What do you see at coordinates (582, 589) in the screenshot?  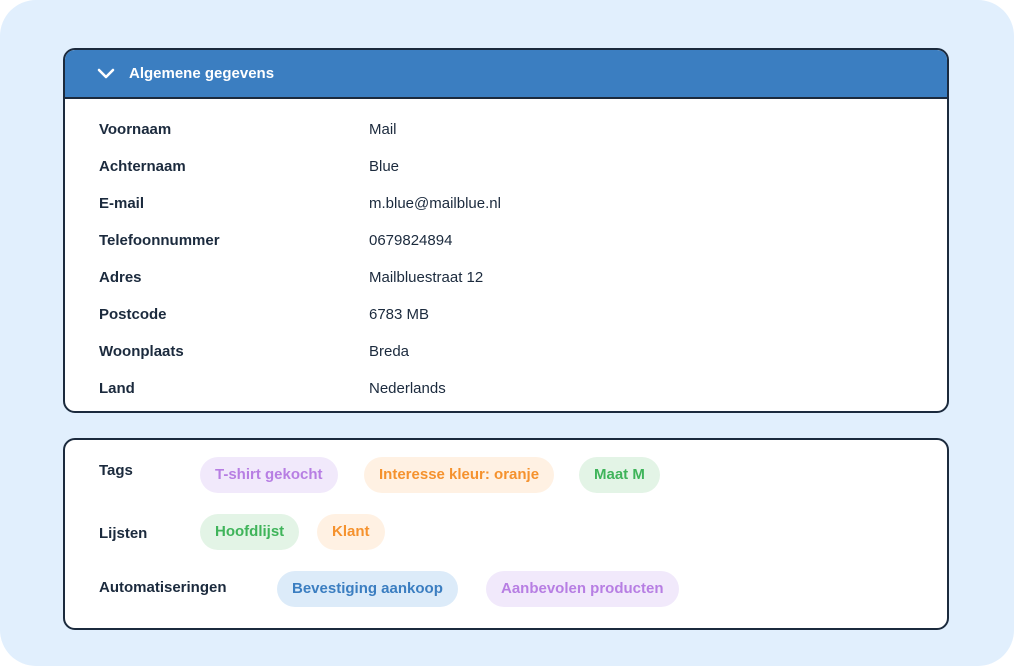 I see `automation-chip: Aanbevolen producten` at bounding box center [582, 589].